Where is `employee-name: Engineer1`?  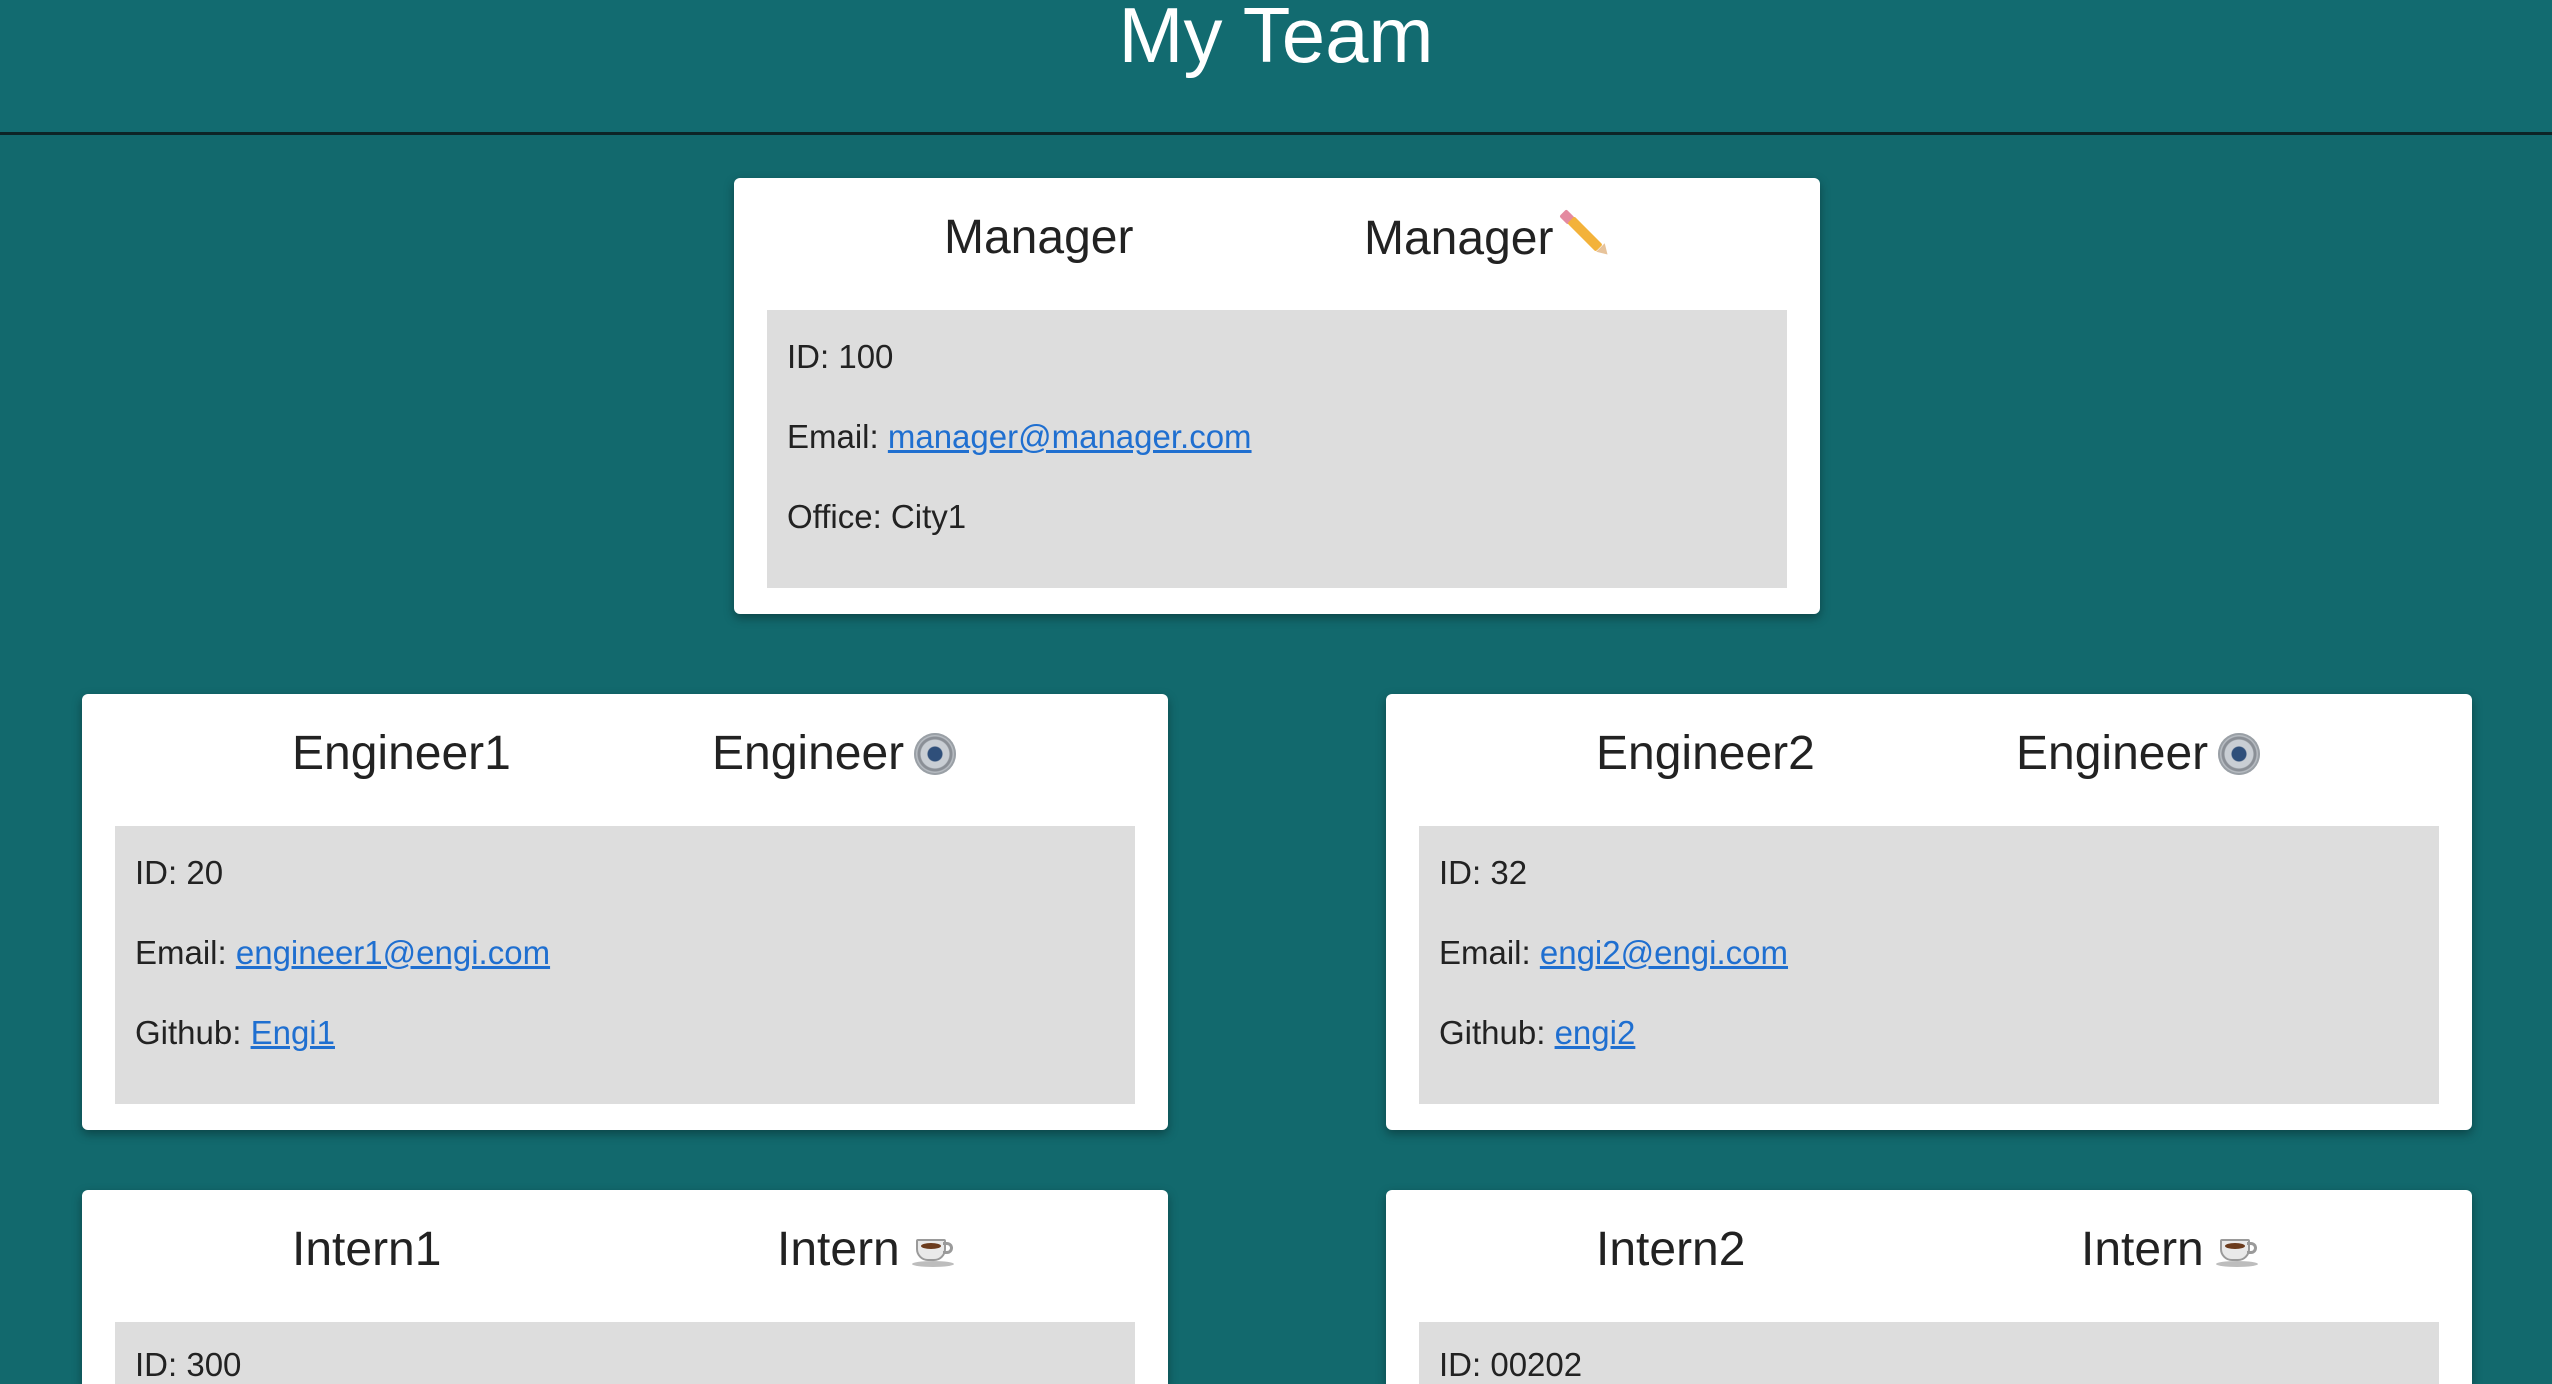
employee-name: Engineer1 is located at coordinates (401, 753).